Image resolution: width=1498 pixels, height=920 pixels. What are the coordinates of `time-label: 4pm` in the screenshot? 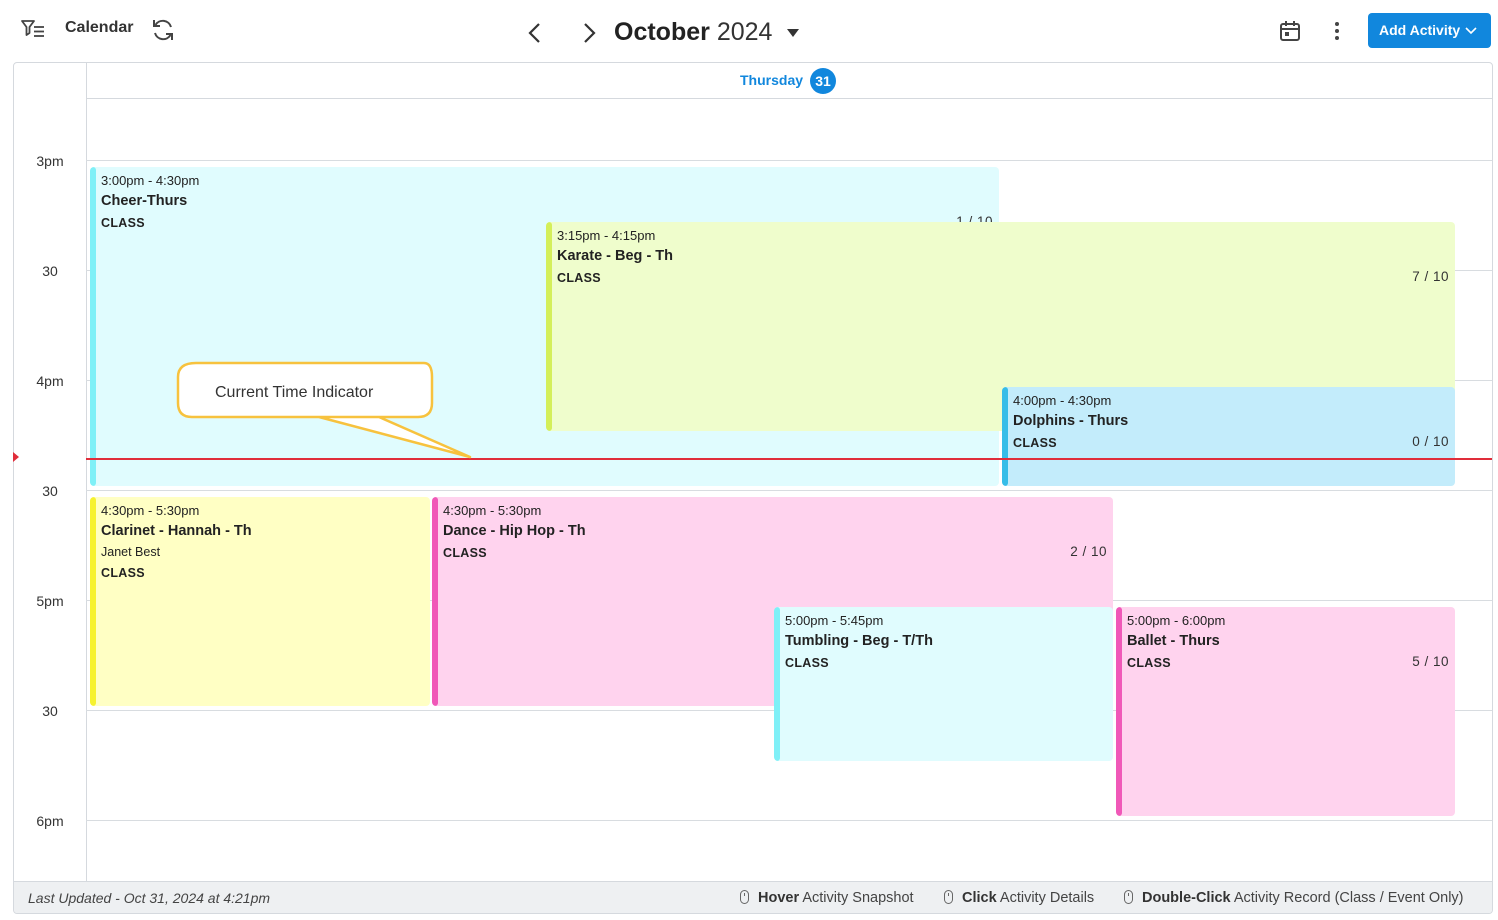 It's located at (50, 381).